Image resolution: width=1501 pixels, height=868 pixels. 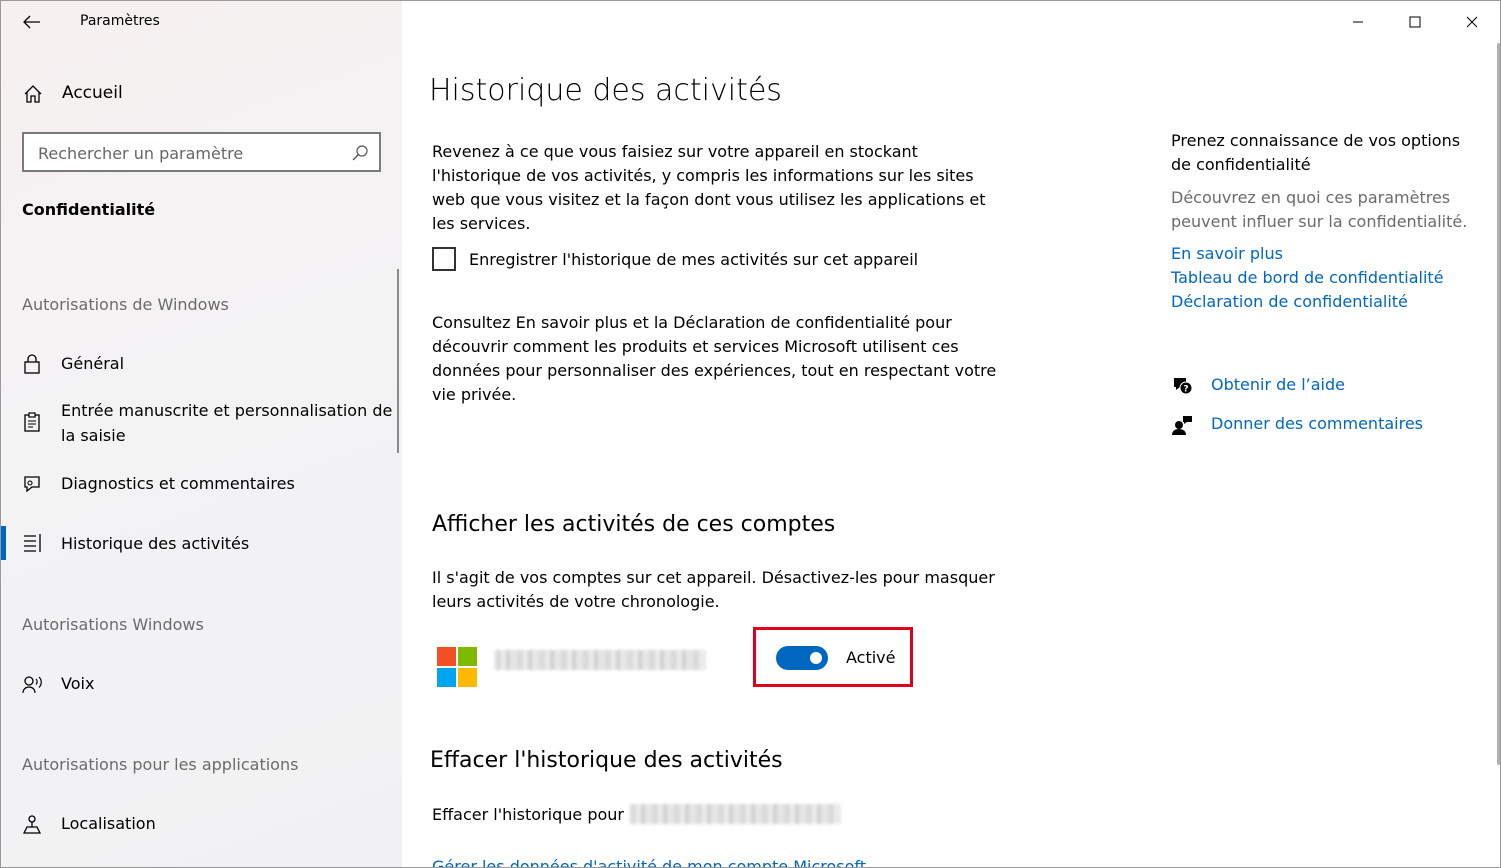 What do you see at coordinates (634, 524) in the screenshot?
I see `accounts-section-title: Afficher les activités de ces comptes` at bounding box center [634, 524].